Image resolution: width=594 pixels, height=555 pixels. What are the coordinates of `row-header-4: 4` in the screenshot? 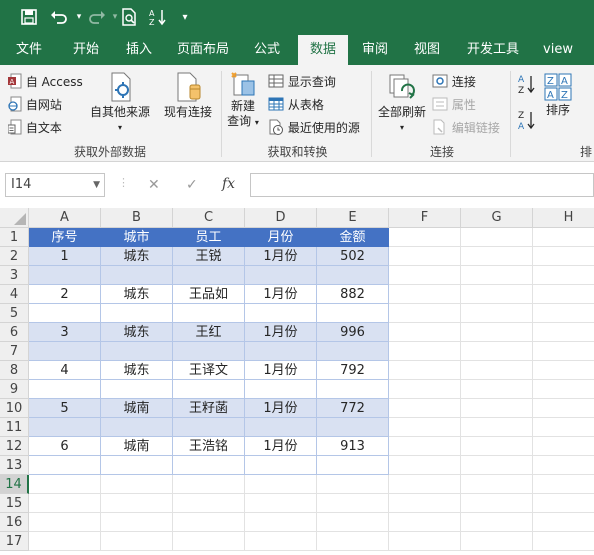 It's located at (14, 294).